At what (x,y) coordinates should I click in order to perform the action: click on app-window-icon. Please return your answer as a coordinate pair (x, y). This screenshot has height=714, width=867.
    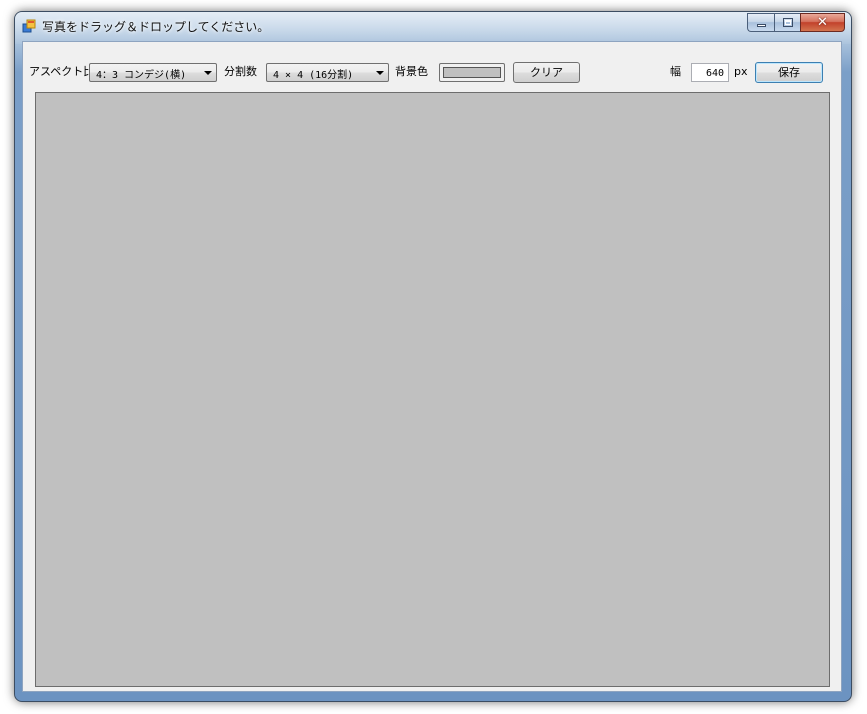
    Looking at the image, I should click on (29, 26).